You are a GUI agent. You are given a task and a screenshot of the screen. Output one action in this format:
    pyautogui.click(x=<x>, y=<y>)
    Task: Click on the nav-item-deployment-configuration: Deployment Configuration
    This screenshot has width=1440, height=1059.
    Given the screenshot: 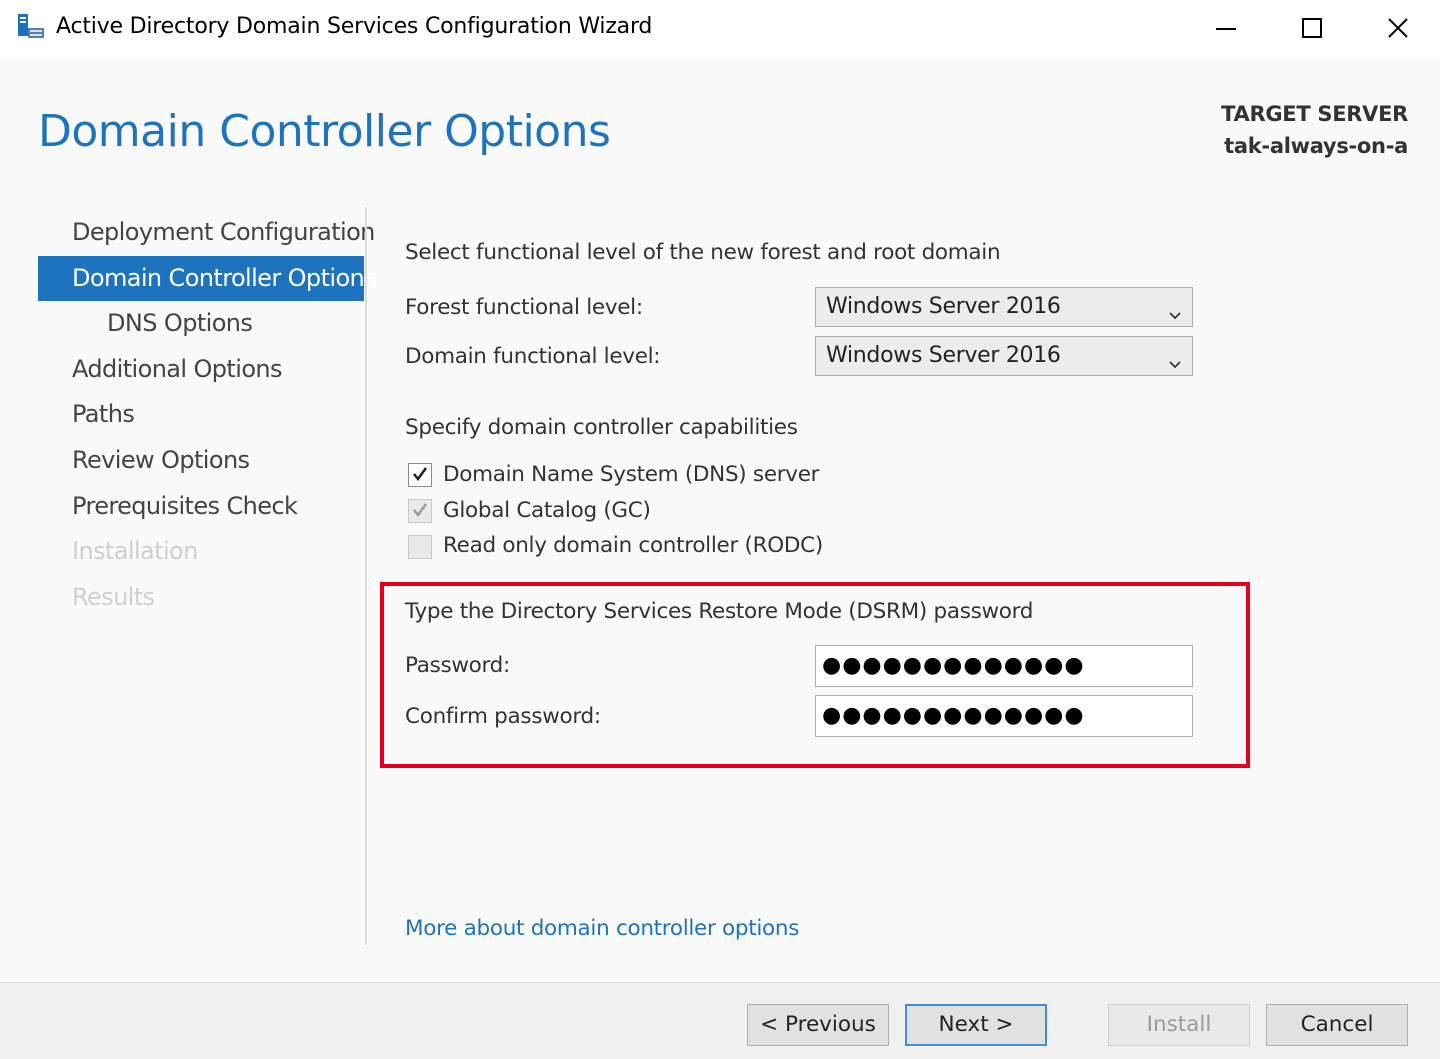 What is the action you would take?
    pyautogui.click(x=206, y=233)
    